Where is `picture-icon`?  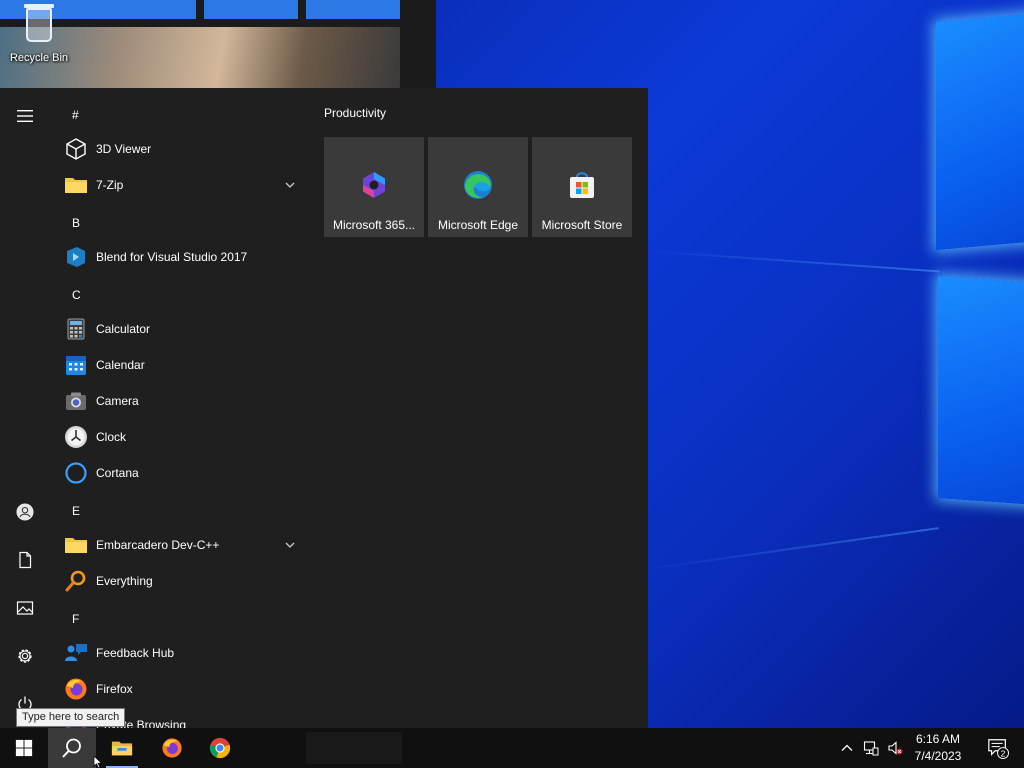
picture-icon is located at coordinates (25, 608).